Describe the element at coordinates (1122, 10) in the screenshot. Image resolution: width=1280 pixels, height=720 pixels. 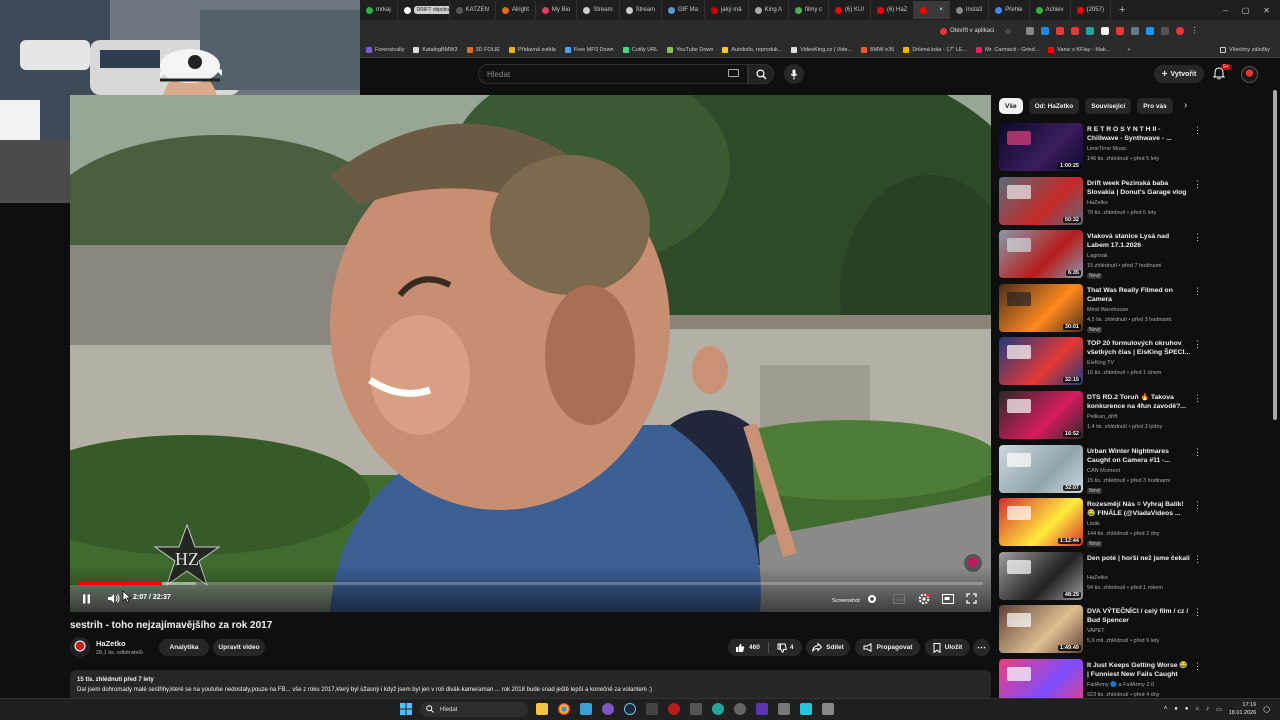
I see `new-tab-button: +` at that location.